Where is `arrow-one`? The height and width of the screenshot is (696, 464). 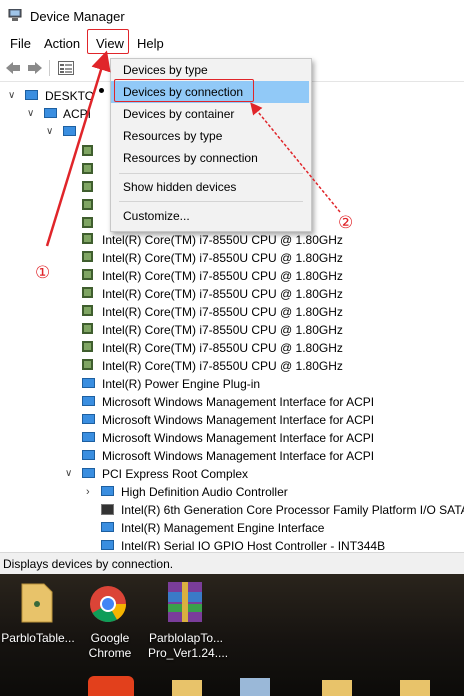 arrow-one is located at coordinates (78, 148).